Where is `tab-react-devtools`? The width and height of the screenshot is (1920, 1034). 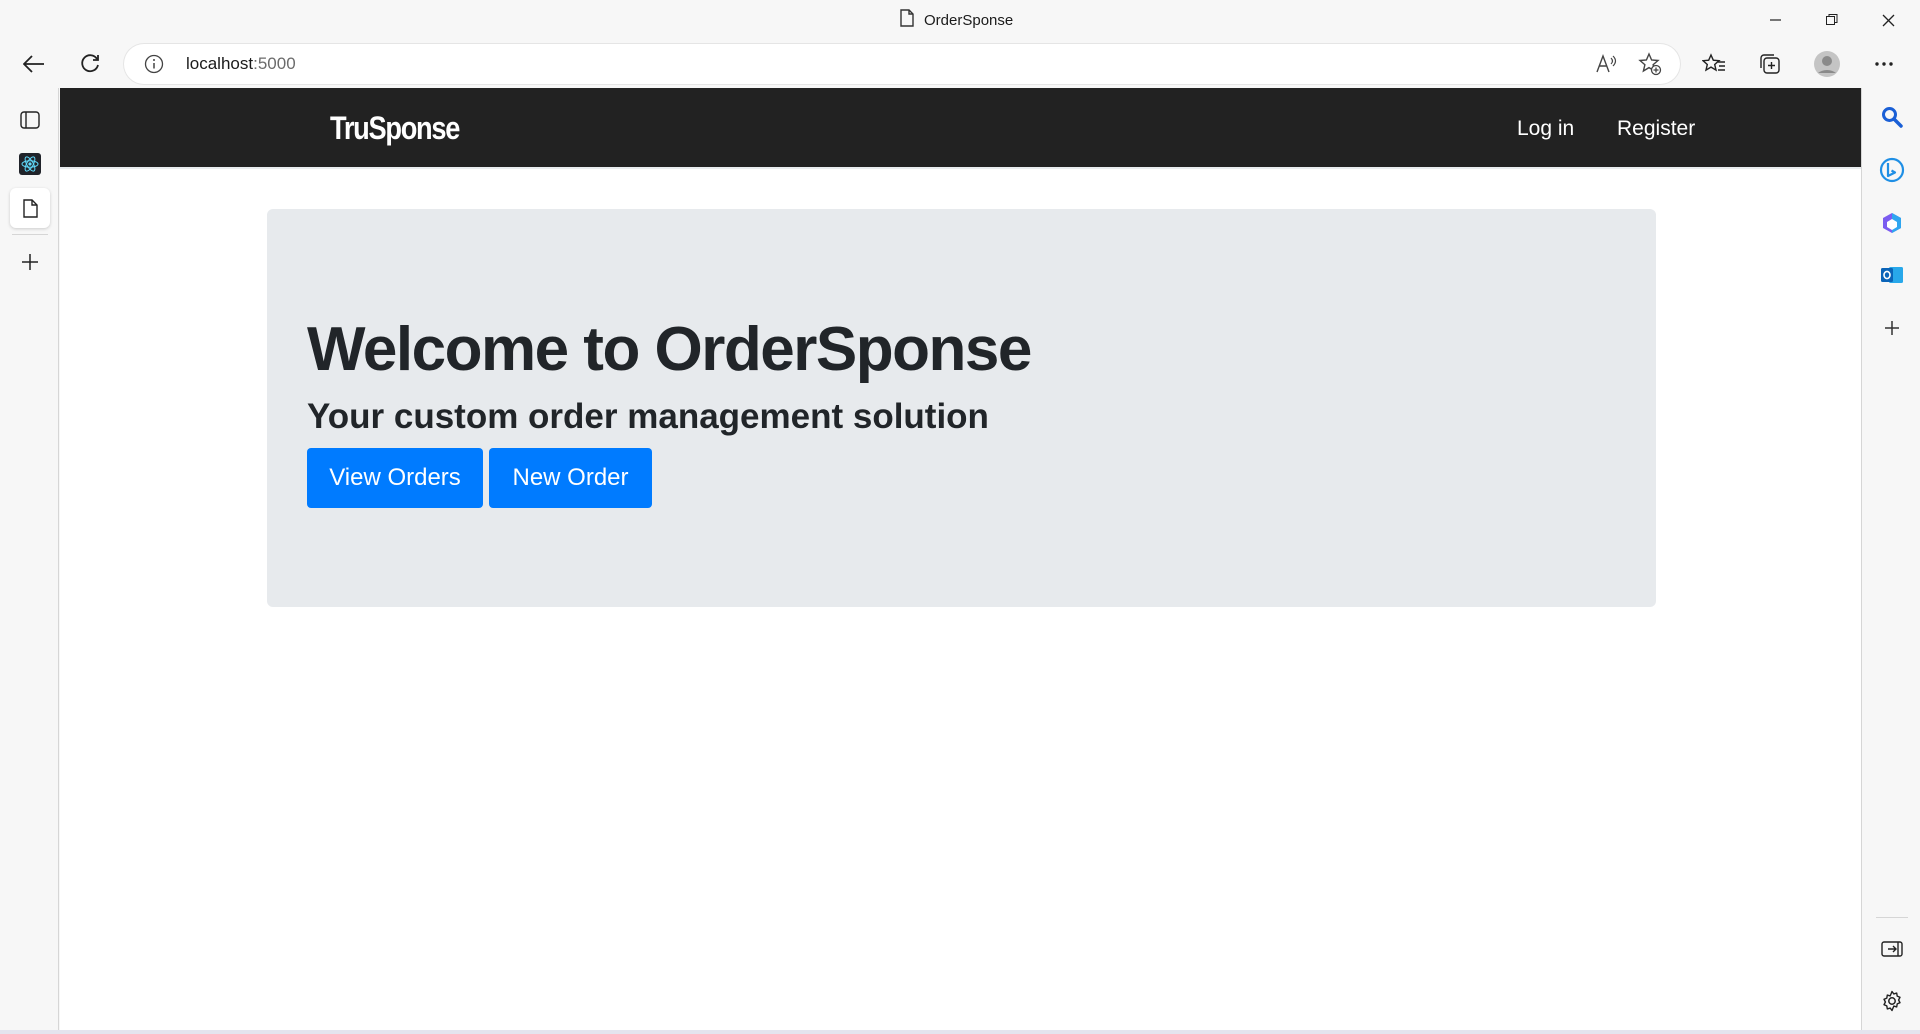 tab-react-devtools is located at coordinates (30, 164).